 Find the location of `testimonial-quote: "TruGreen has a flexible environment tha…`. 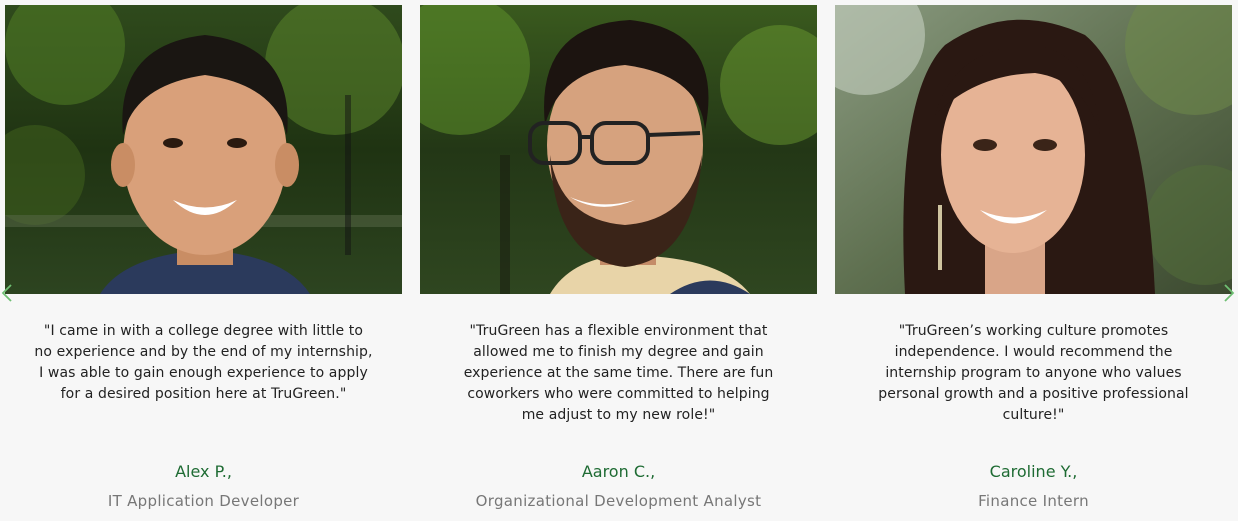

testimonial-quote: "TruGreen has a flexible environment tha… is located at coordinates (618, 373).